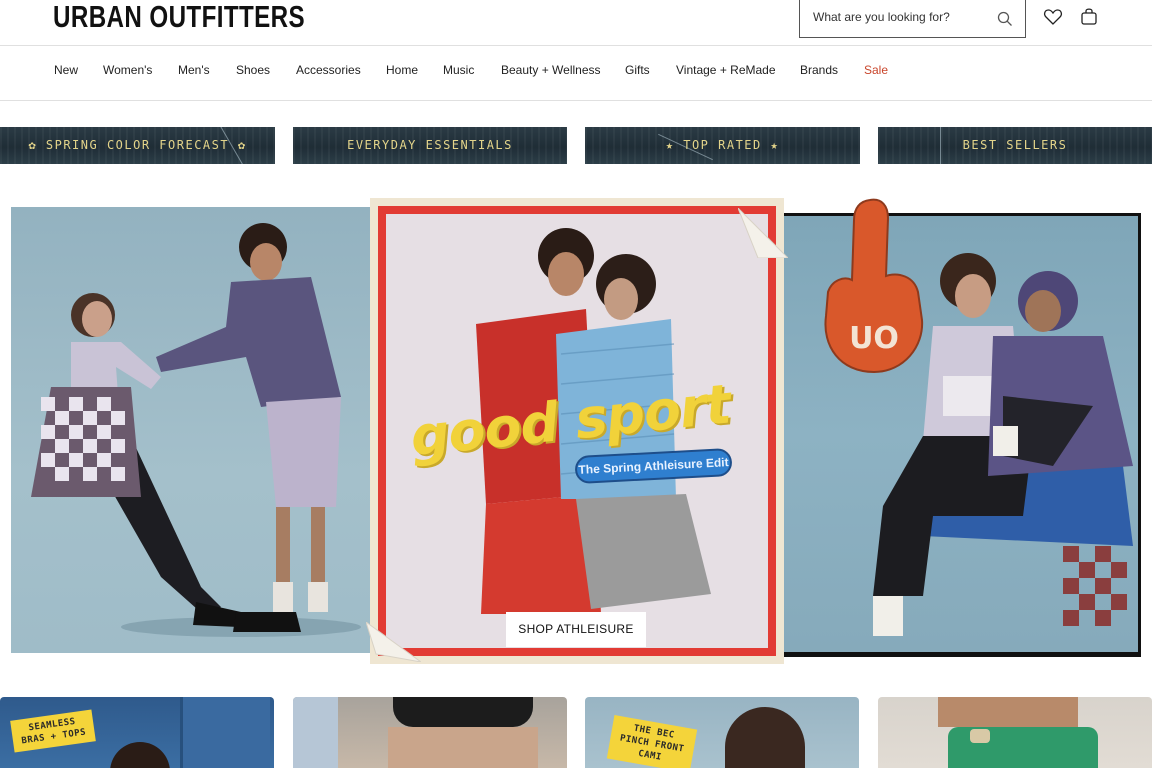  Describe the element at coordinates (1005, 19) in the screenshot. I see `search-icon` at that location.